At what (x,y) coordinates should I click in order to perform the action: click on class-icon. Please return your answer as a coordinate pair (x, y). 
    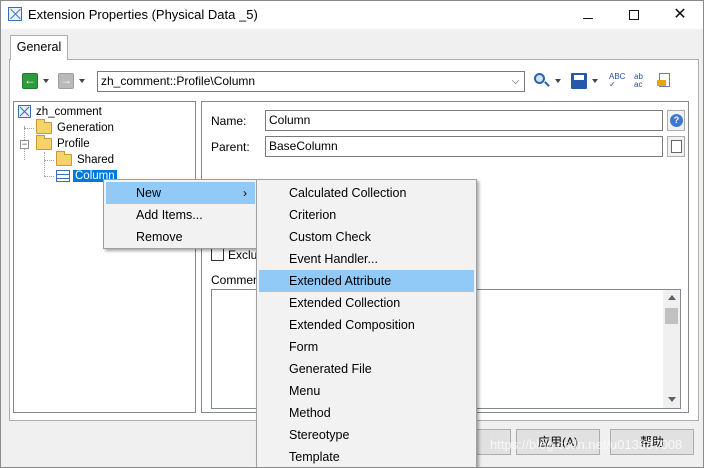
    Looking at the image, I should click on (63, 176).